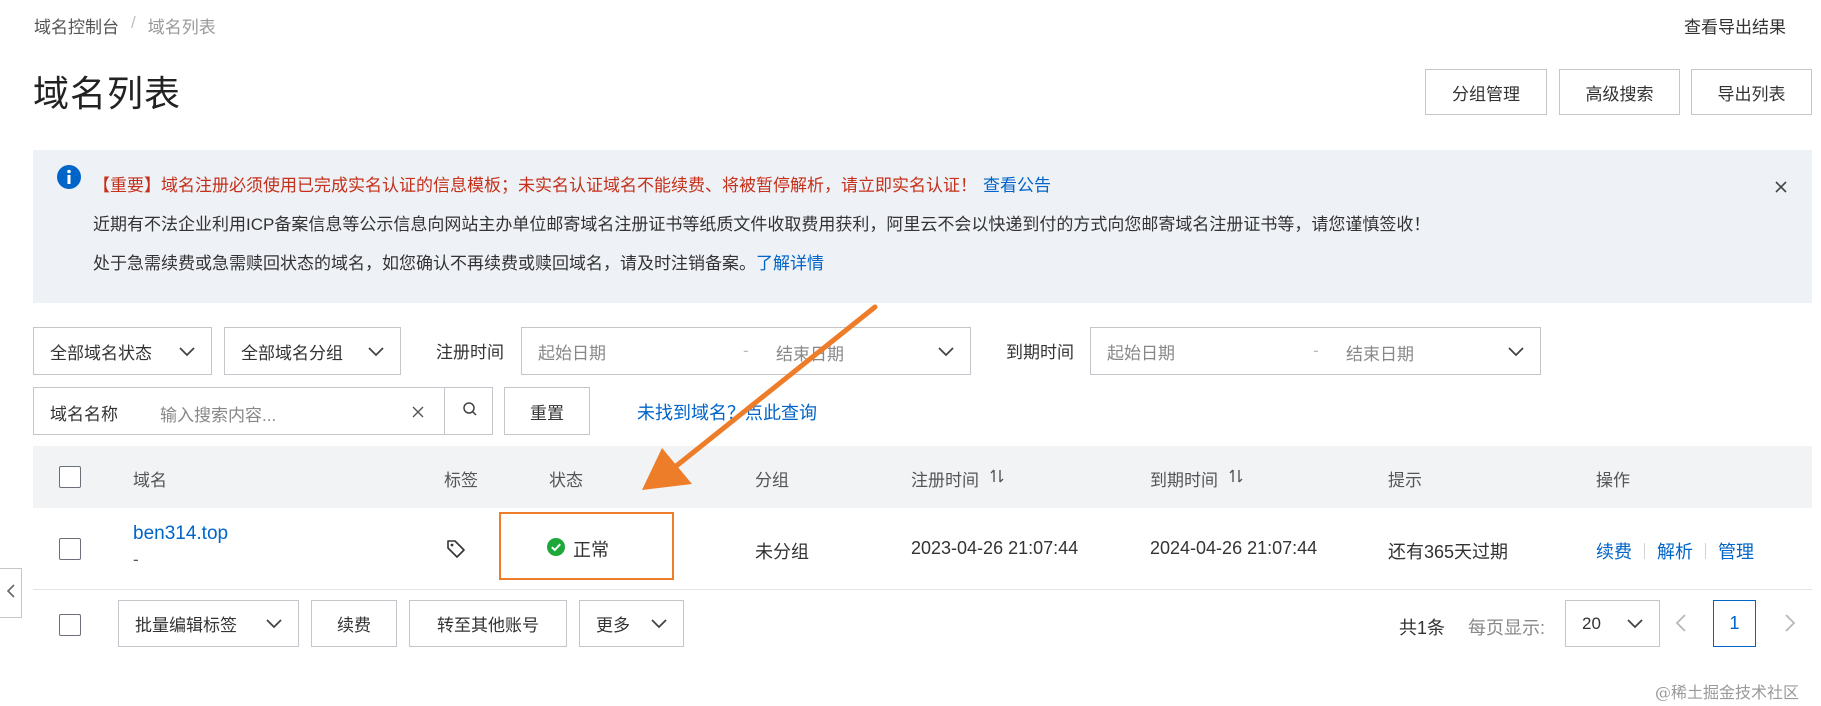  I want to click on status-text: 正常, so click(591, 550).